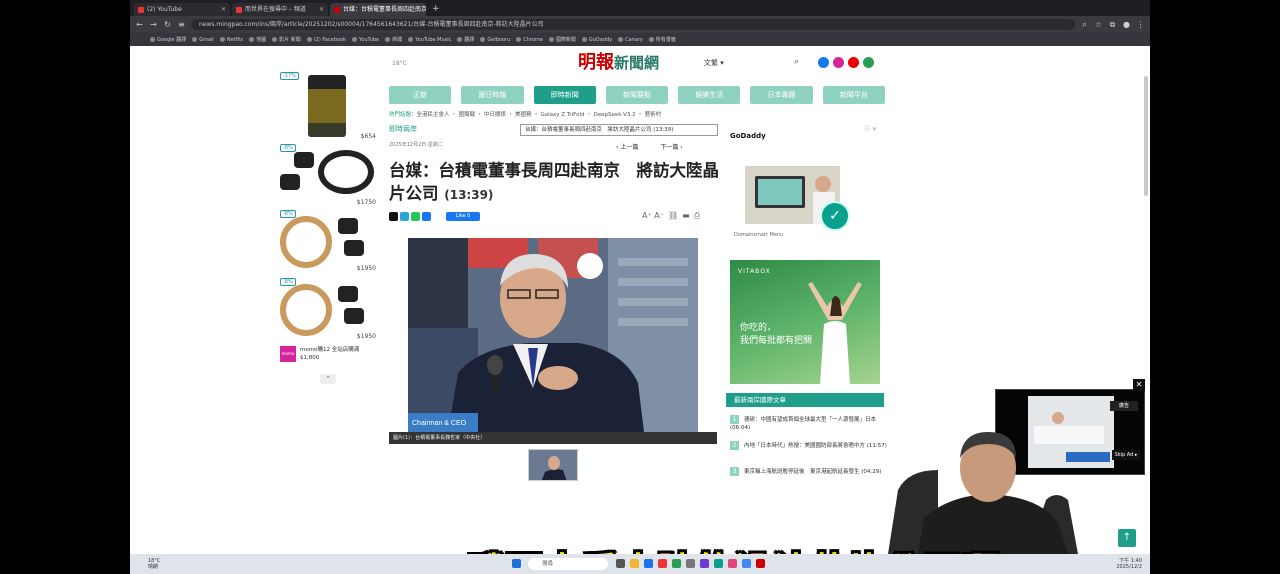  I want to click on new-tab-button: +, so click(436, 9).